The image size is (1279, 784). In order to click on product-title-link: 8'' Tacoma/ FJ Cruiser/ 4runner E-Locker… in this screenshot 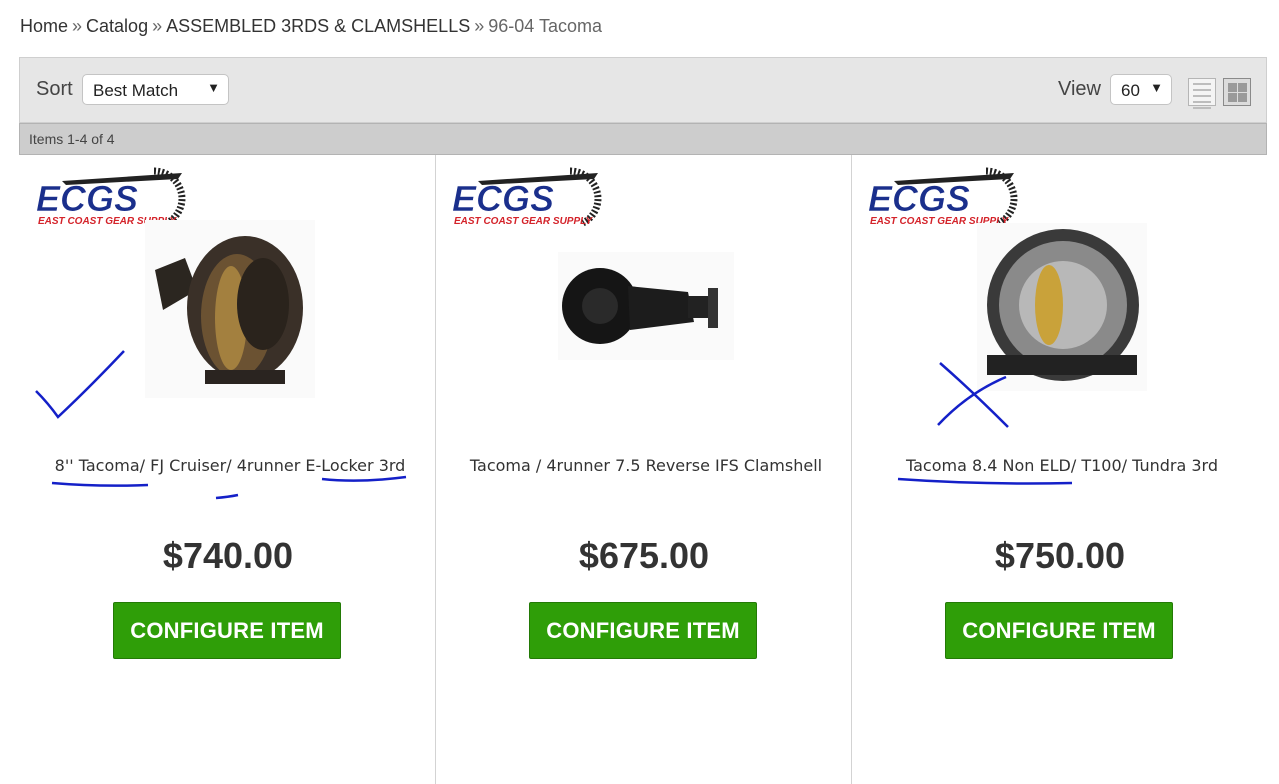, I will do `click(230, 465)`.